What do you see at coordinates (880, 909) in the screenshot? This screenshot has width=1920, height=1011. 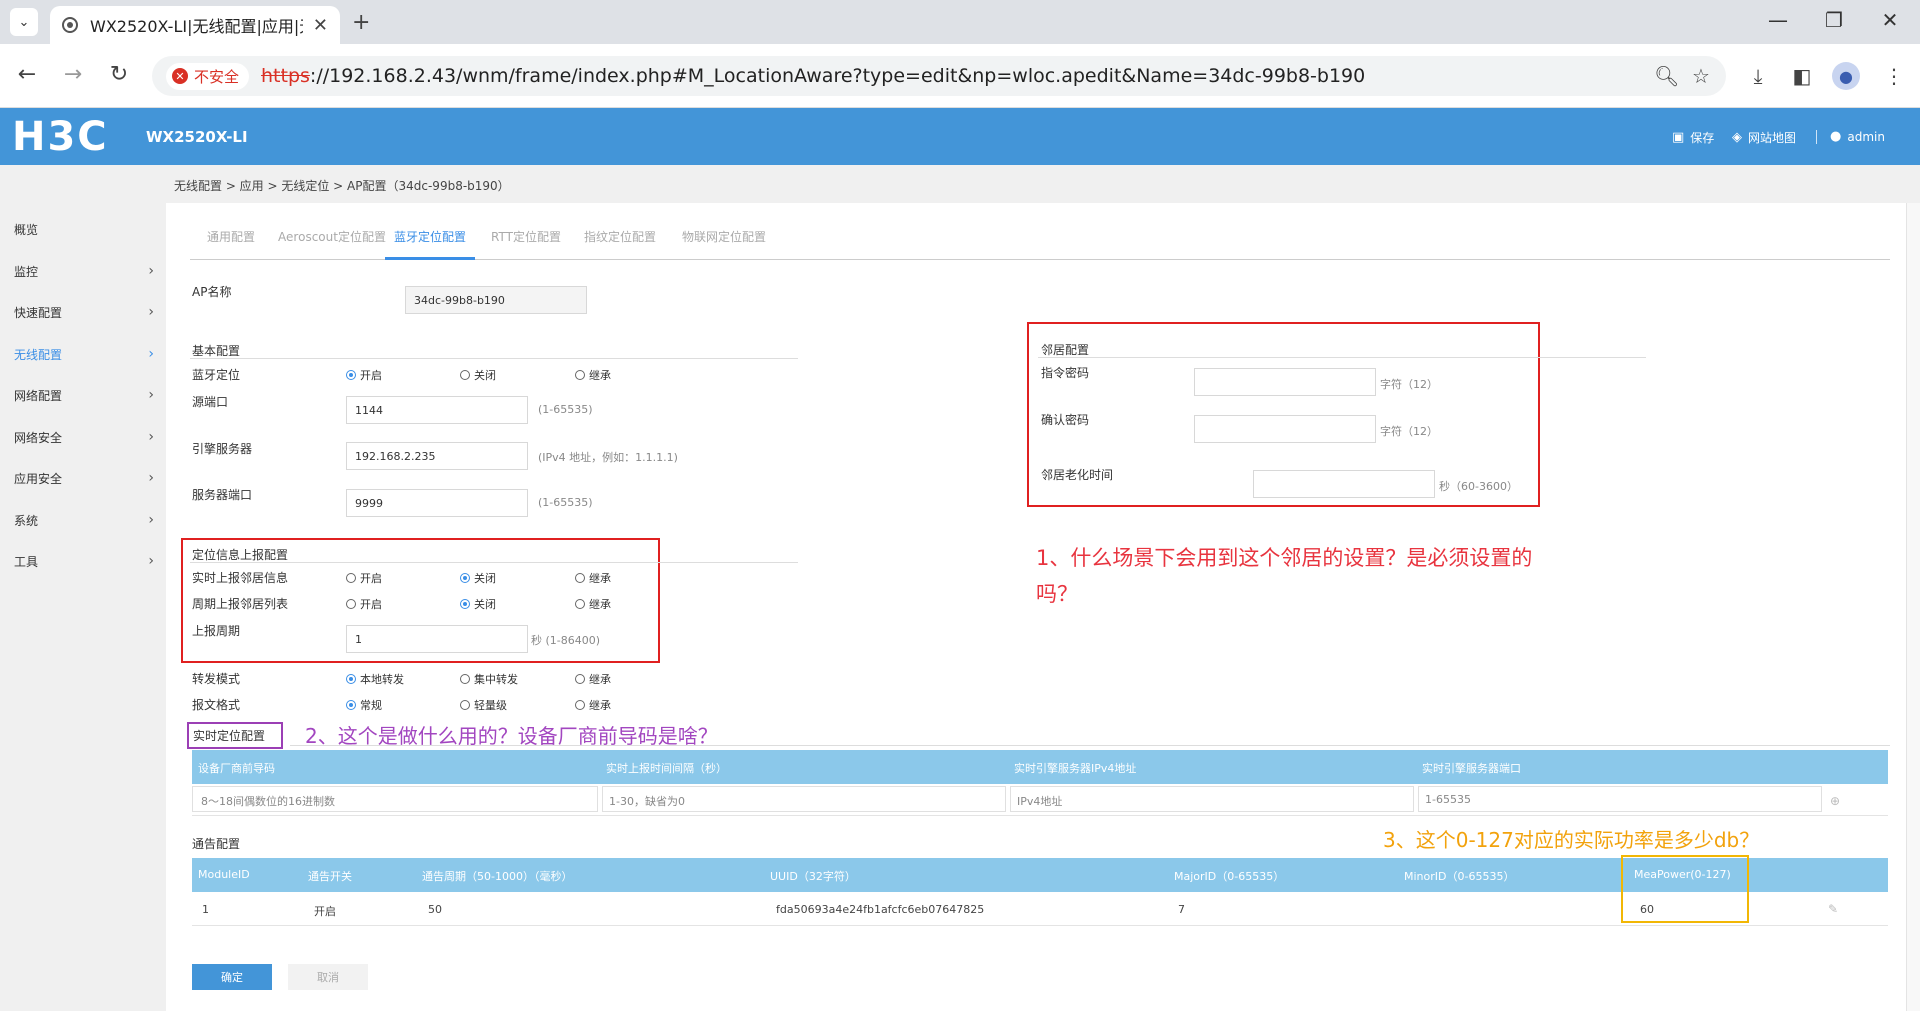 I see `cell-uuid: fda50693a4e24fb1afcfc6eb07647825` at bounding box center [880, 909].